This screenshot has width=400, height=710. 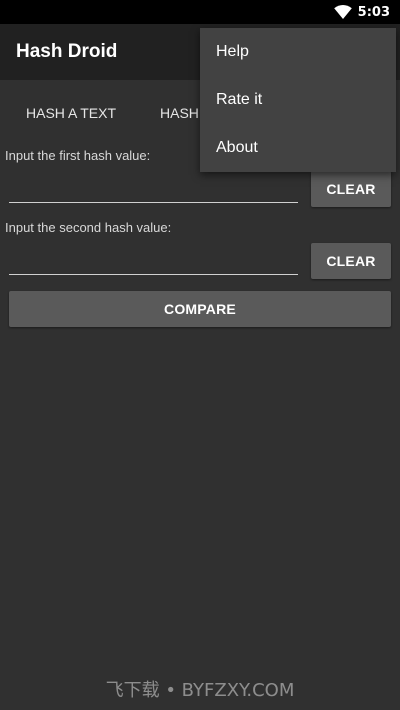 I want to click on second-hash-input, so click(x=153, y=261).